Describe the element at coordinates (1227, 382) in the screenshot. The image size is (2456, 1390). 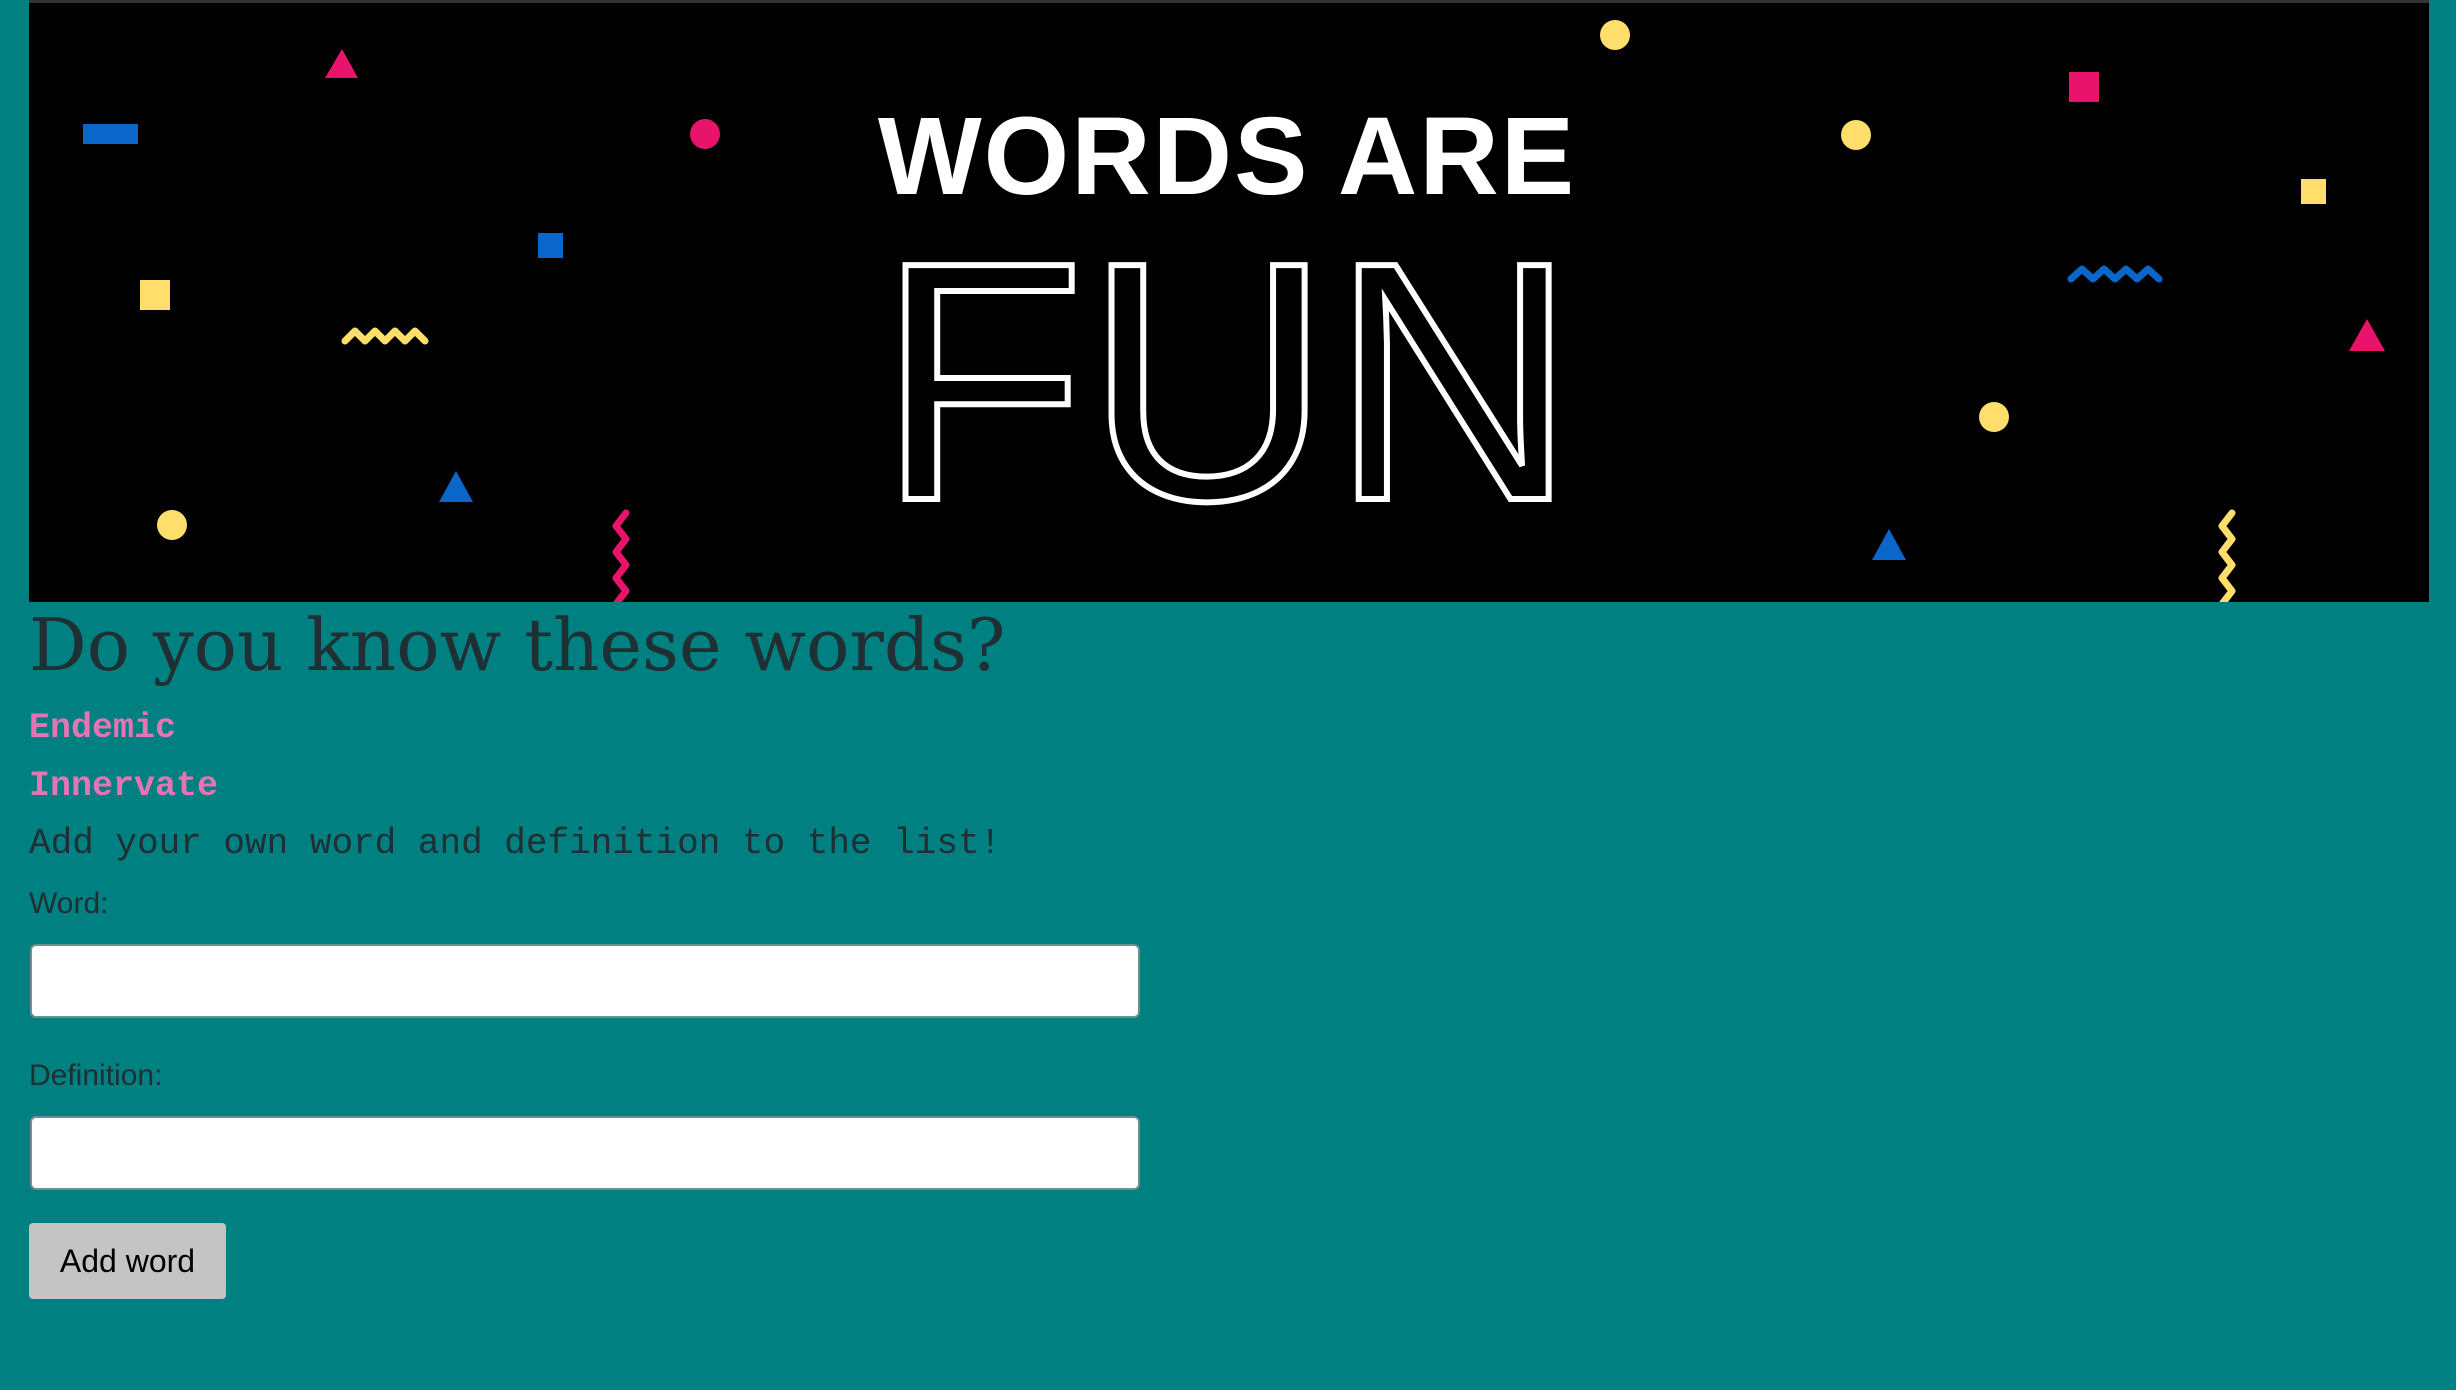
I see `banner-title-line2: FUN` at that location.